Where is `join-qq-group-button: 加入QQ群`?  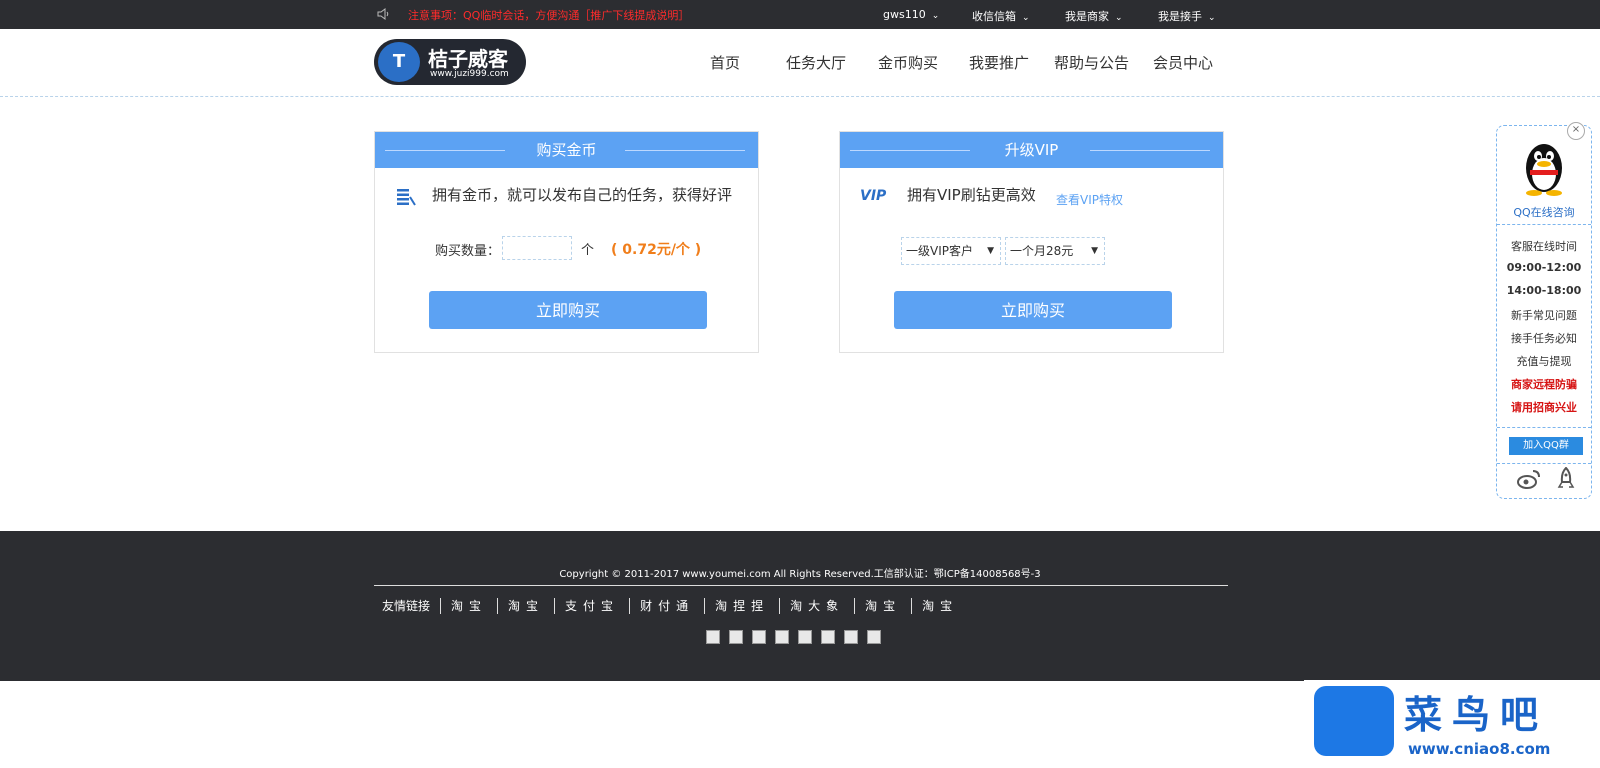 join-qq-group-button: 加入QQ群 is located at coordinates (1546, 446).